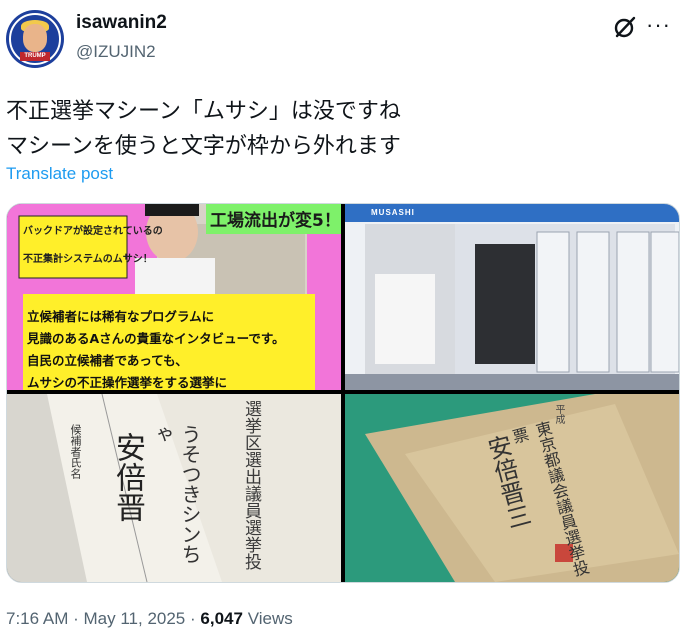  I want to click on envelope-era: 平成, so click(558, 414).